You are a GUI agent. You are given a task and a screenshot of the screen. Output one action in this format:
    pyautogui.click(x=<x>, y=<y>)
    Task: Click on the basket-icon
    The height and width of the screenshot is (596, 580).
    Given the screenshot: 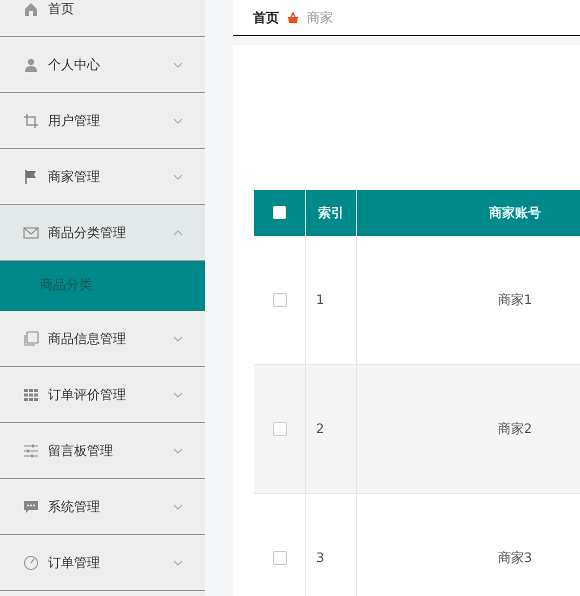 What is the action you would take?
    pyautogui.click(x=293, y=18)
    